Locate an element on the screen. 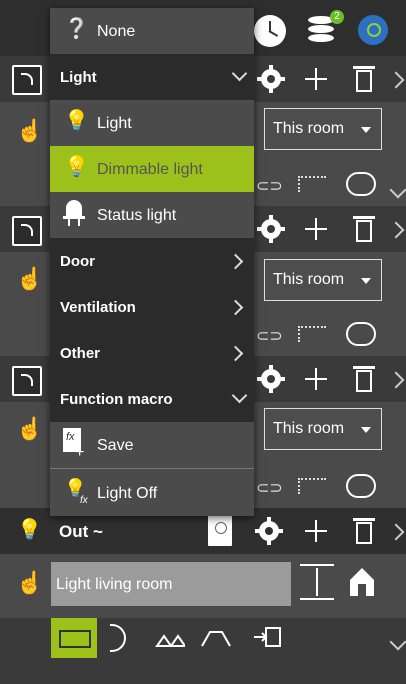 The height and width of the screenshot is (684, 406). fx-icon: fx is located at coordinates (84, 500).